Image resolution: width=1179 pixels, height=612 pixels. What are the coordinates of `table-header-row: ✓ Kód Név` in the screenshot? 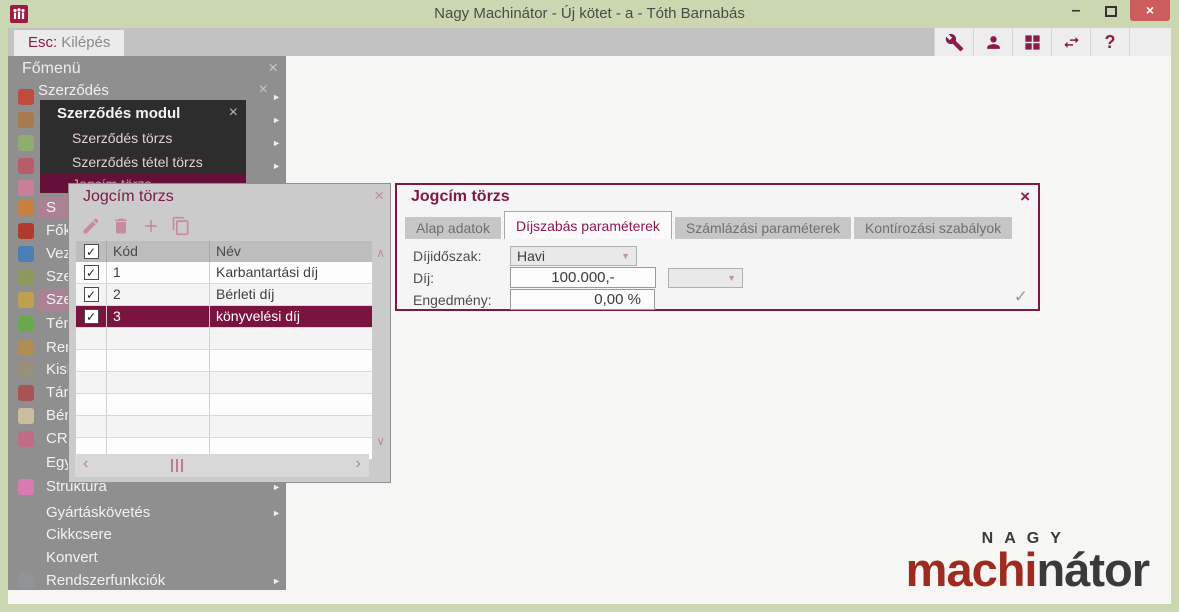 It's located at (224, 251).